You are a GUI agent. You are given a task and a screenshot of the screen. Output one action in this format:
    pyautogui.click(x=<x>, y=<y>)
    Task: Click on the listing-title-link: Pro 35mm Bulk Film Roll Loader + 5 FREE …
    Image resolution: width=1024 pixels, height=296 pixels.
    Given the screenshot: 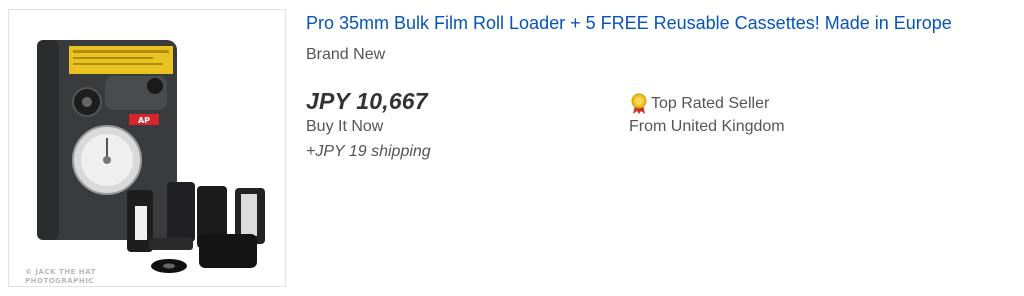 What is the action you would take?
    pyautogui.click(x=629, y=23)
    